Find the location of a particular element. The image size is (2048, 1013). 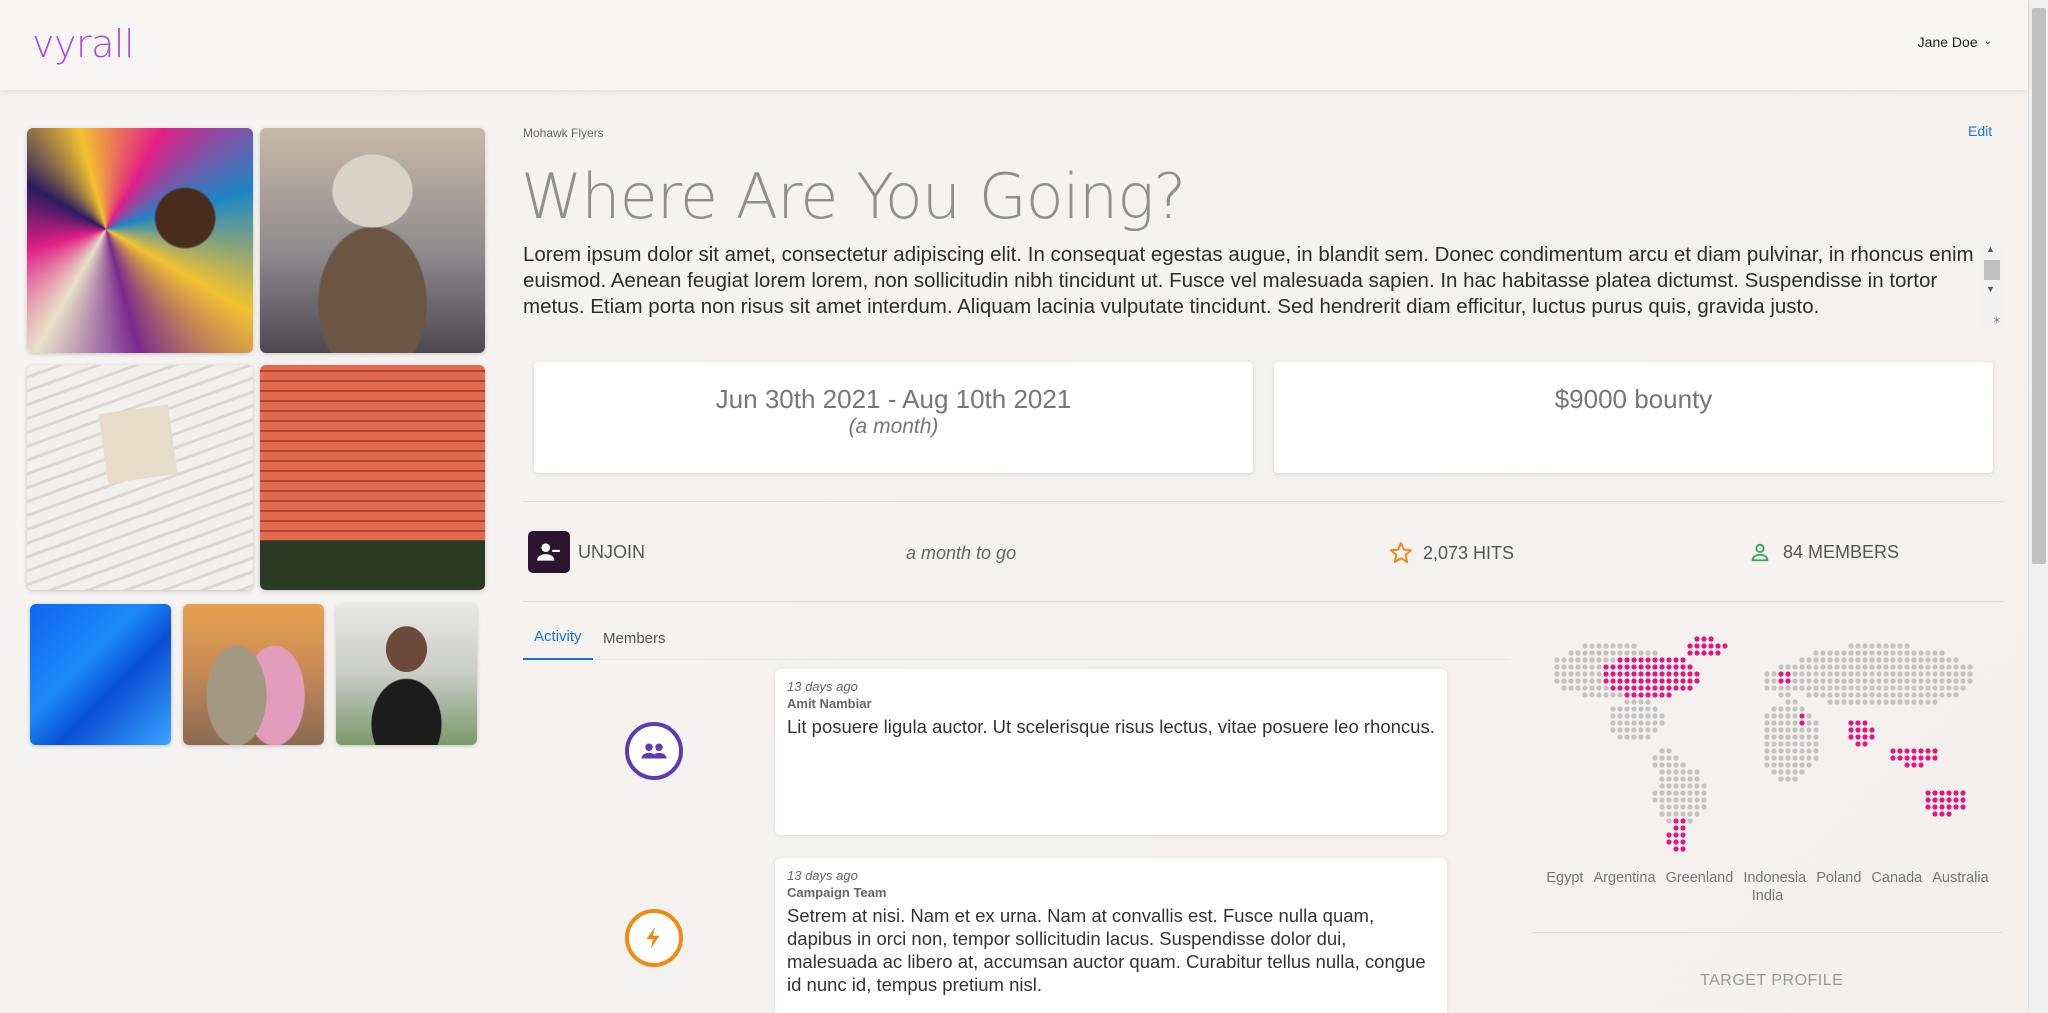

breadcrumb: Mohawk Flyers is located at coordinates (563, 133).